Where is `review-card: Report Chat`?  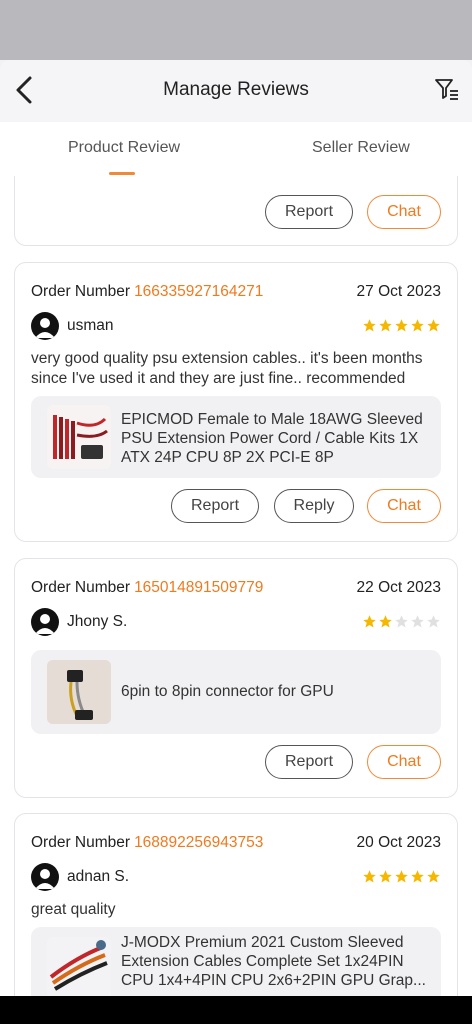 review-card: Report Chat is located at coordinates (236, 211).